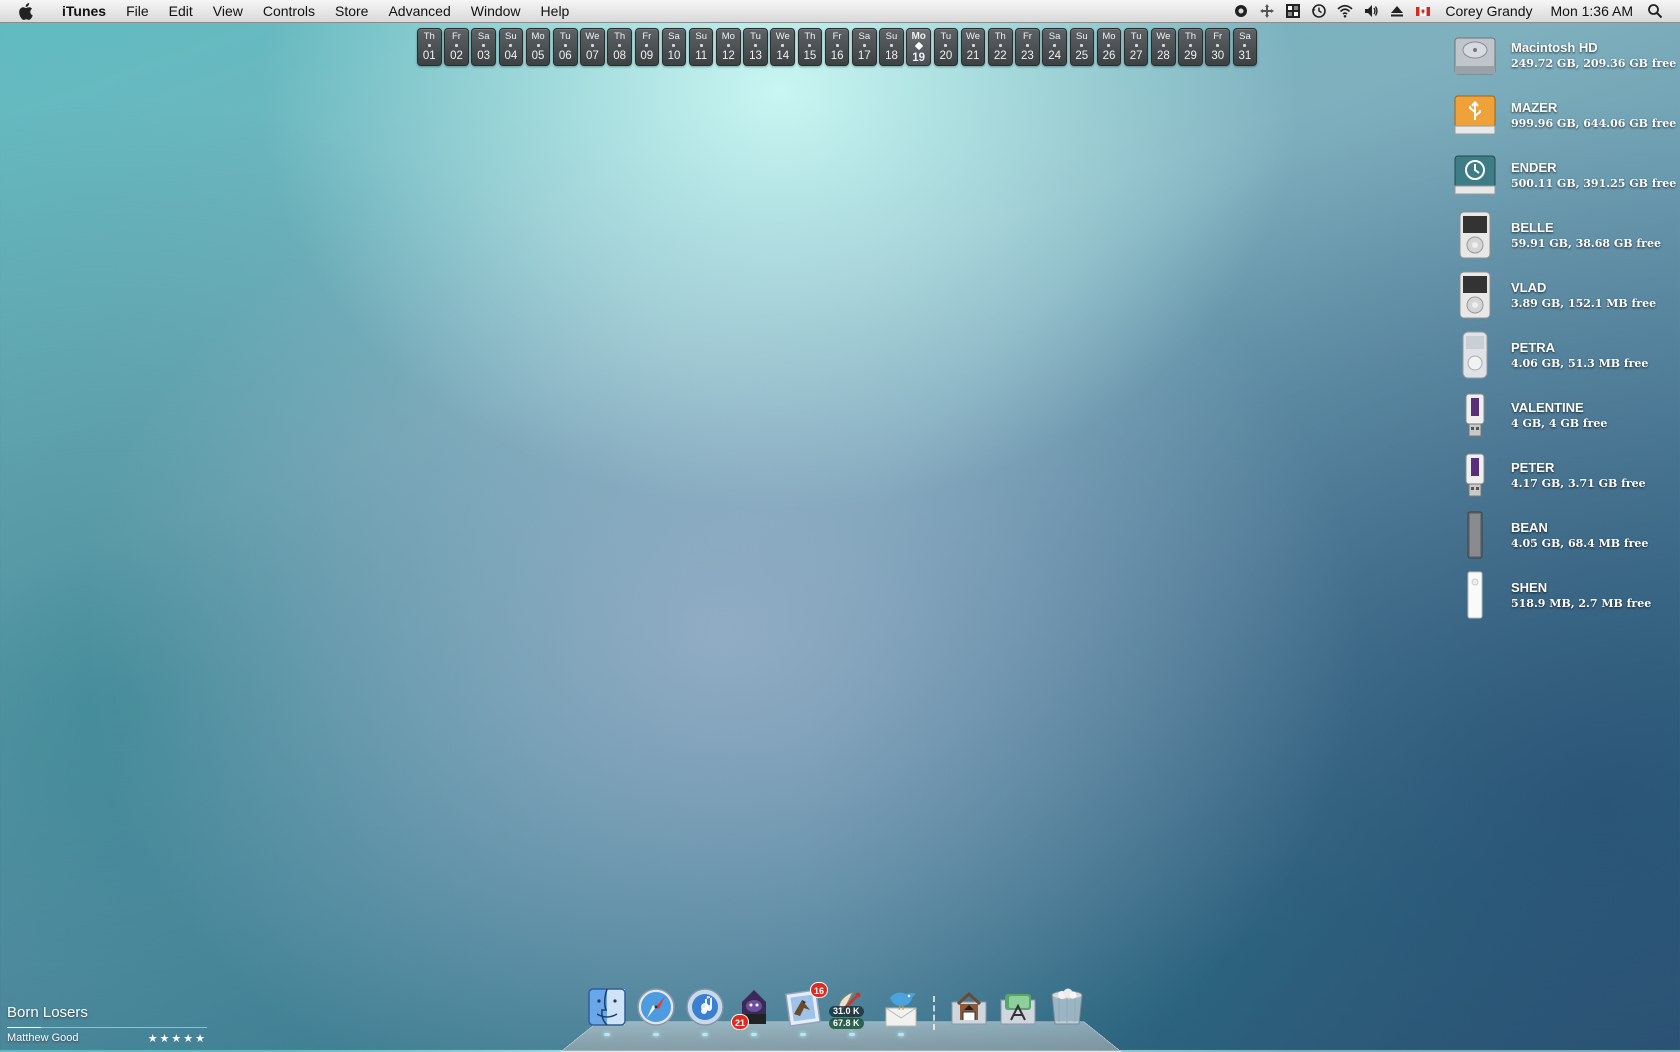 This screenshot has height=1052, width=1680. What do you see at coordinates (1241, 11) in the screenshot?
I see `record-icon` at bounding box center [1241, 11].